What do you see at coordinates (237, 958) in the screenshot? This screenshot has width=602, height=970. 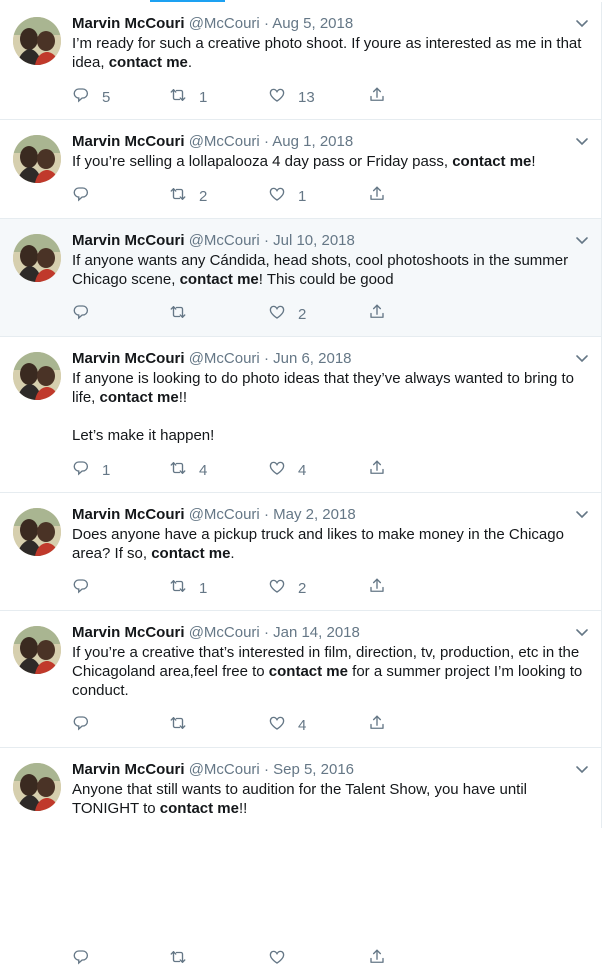 I see `tweet-actions` at bounding box center [237, 958].